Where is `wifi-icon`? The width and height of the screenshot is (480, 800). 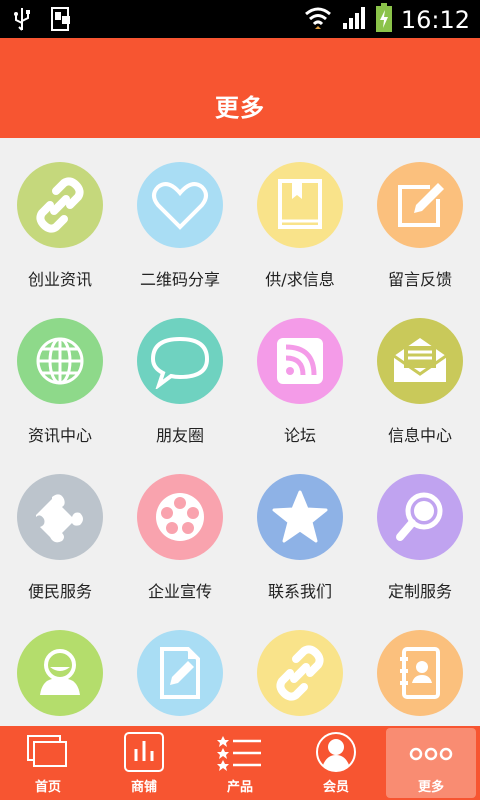 wifi-icon is located at coordinates (318, 20).